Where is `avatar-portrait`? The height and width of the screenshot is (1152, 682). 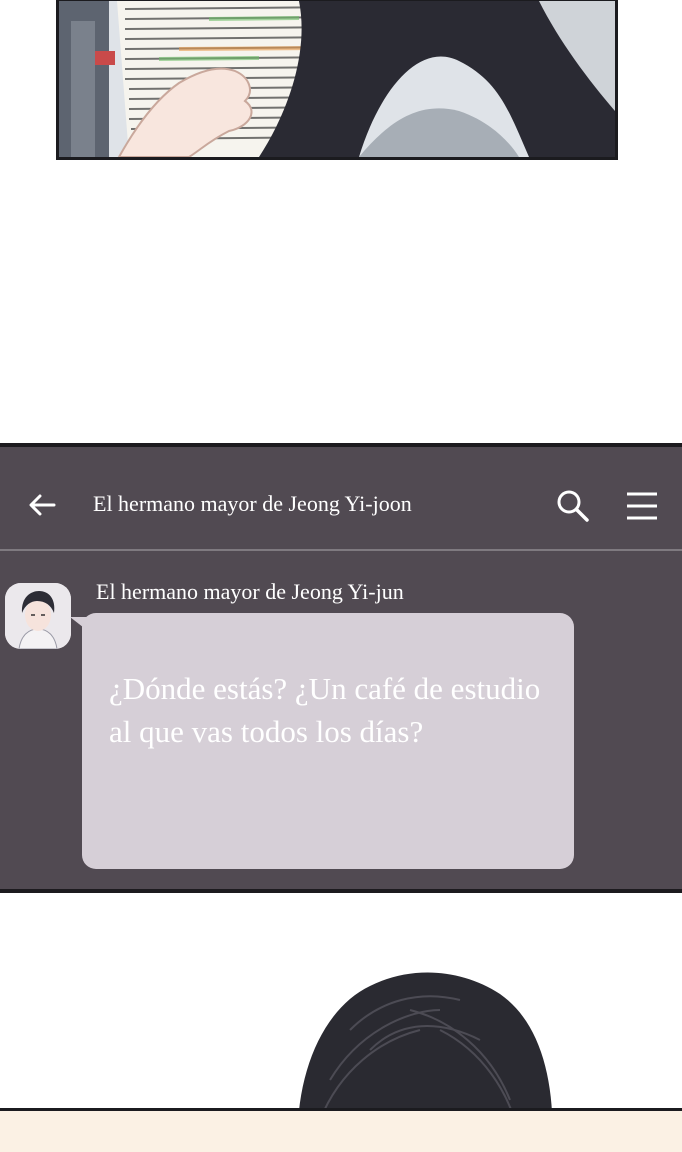
avatar-portrait is located at coordinates (38, 616).